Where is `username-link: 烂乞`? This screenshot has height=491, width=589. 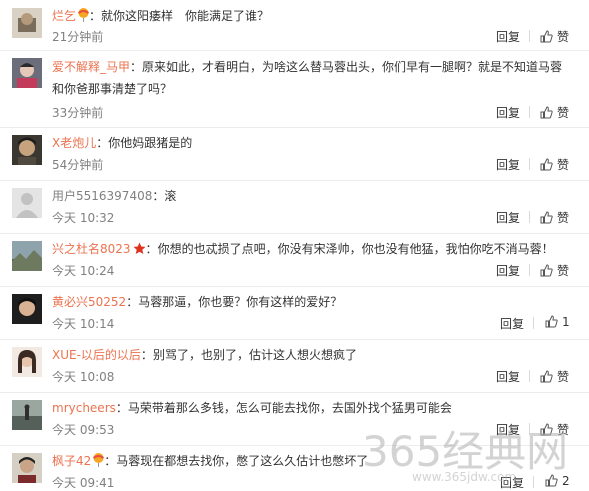
username-link: 烂乞 is located at coordinates (64, 16).